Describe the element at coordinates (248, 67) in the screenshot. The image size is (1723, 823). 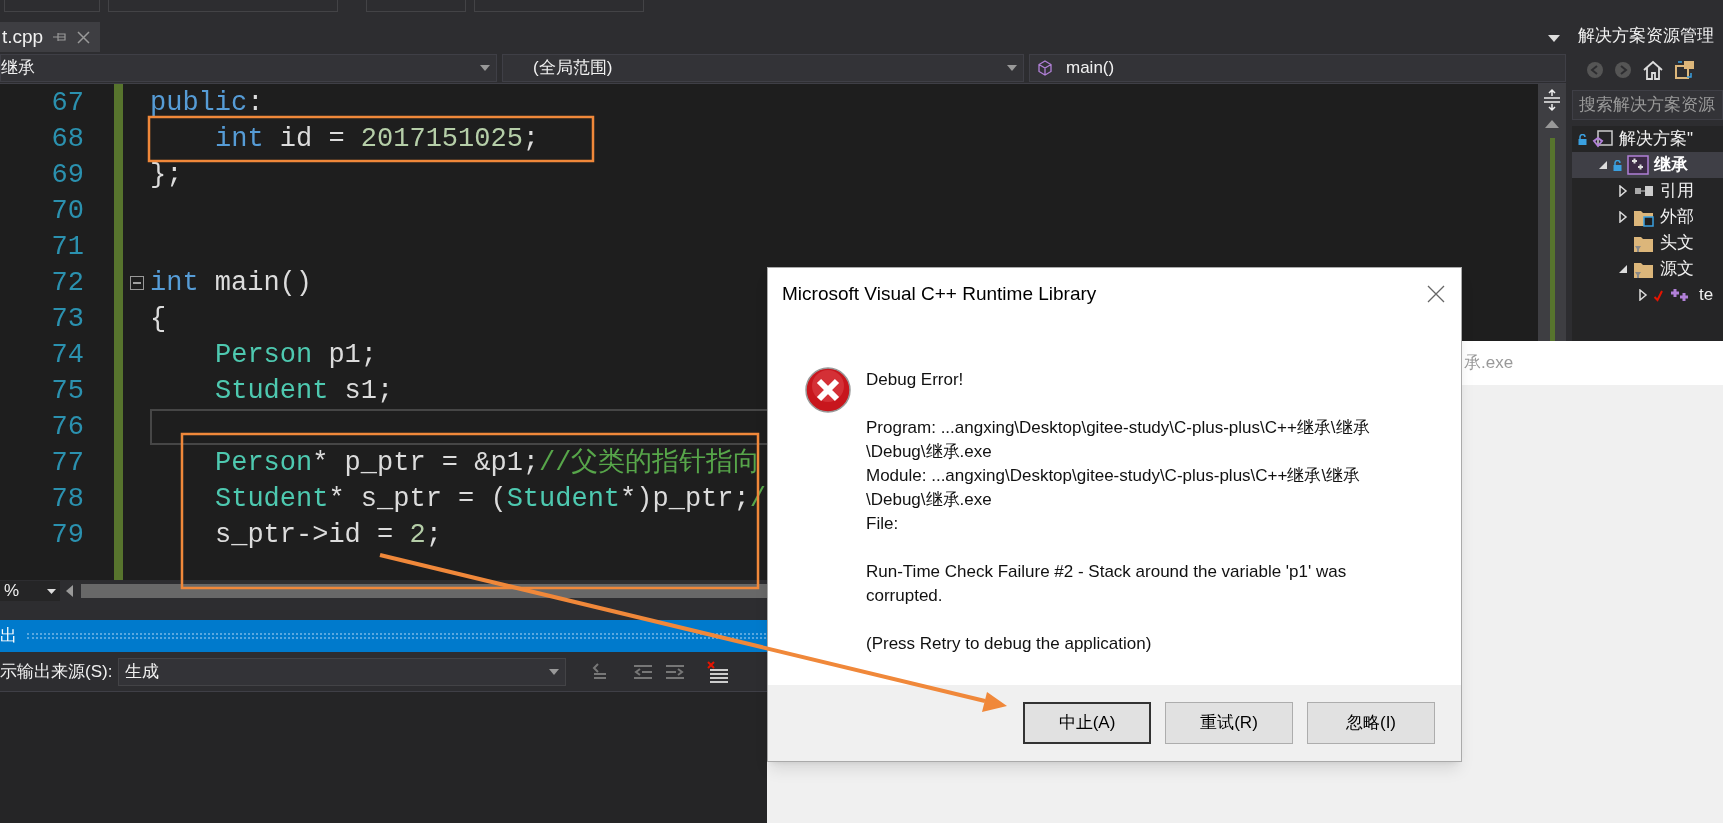
I see `project-dropdown: 继承` at that location.